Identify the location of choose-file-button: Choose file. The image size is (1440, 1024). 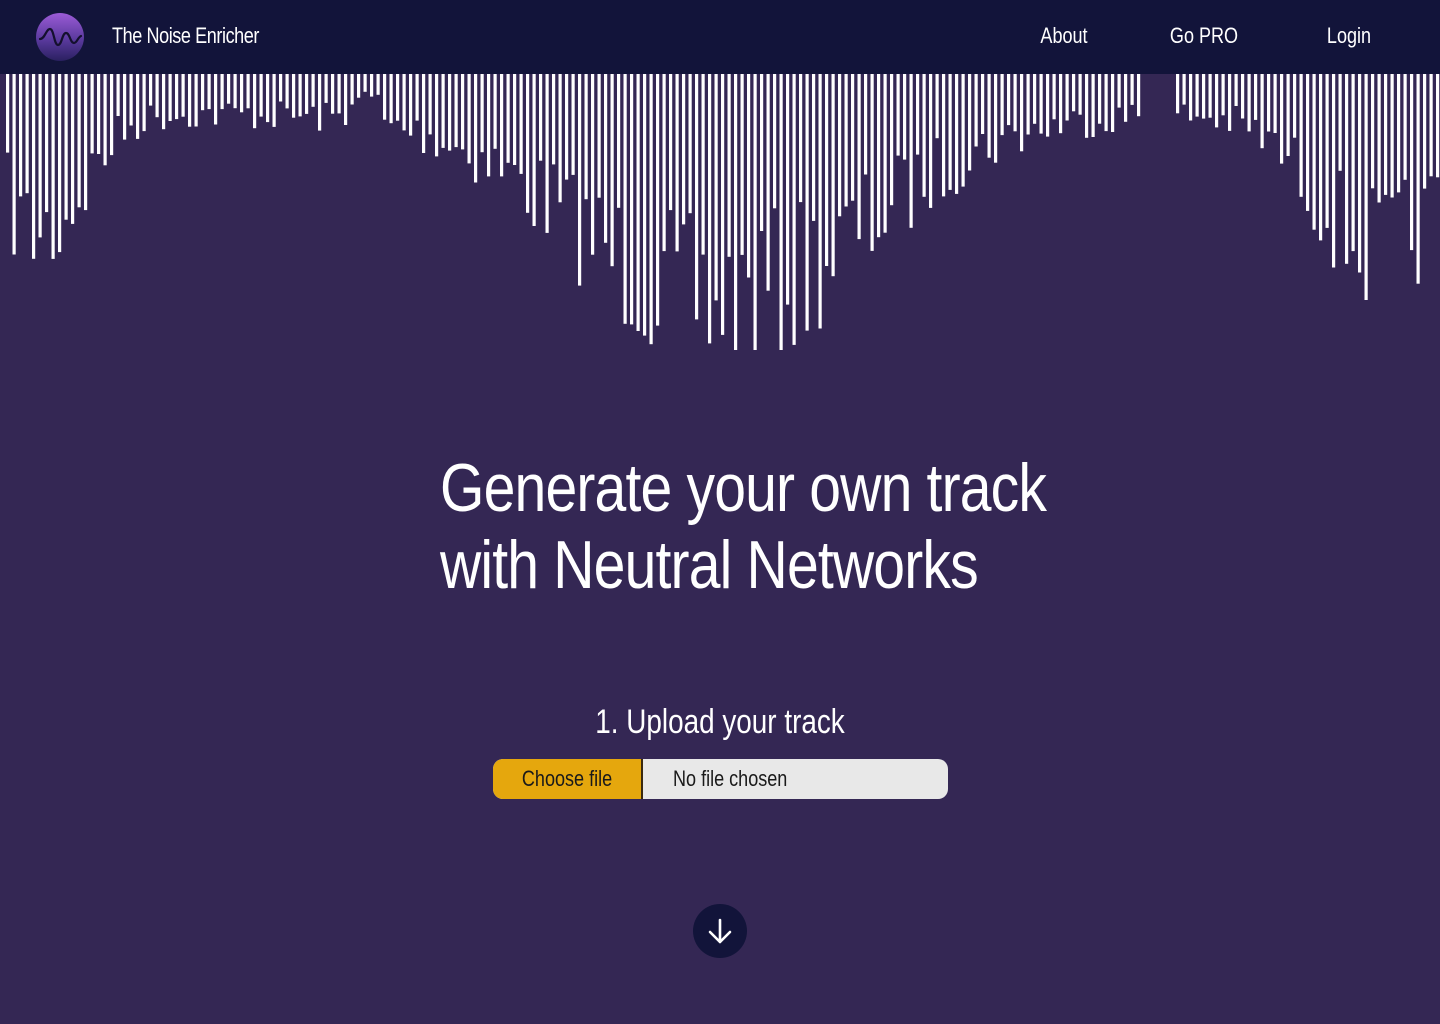
(568, 779).